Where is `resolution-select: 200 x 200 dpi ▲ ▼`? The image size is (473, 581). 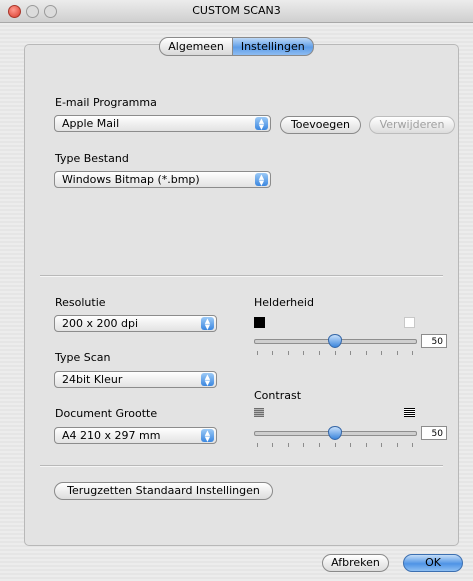 resolution-select: 200 x 200 dpi ▲ ▼ is located at coordinates (135, 323).